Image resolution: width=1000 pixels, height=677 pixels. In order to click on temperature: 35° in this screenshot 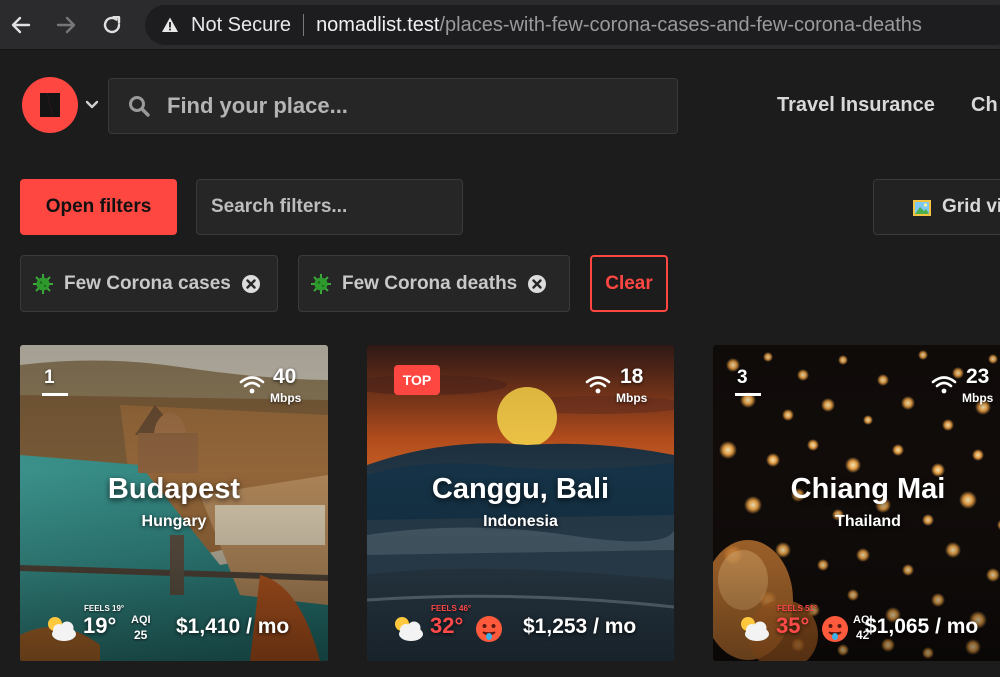, I will do `click(793, 625)`.